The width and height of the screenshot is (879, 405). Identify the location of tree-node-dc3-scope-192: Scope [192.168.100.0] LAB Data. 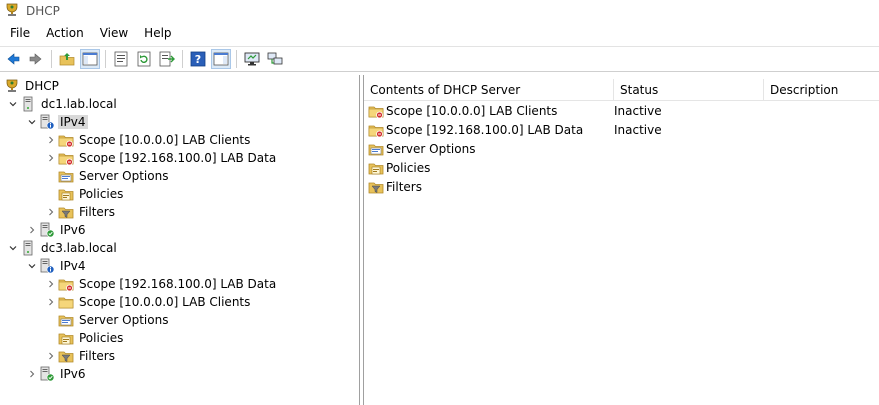
(161, 284).